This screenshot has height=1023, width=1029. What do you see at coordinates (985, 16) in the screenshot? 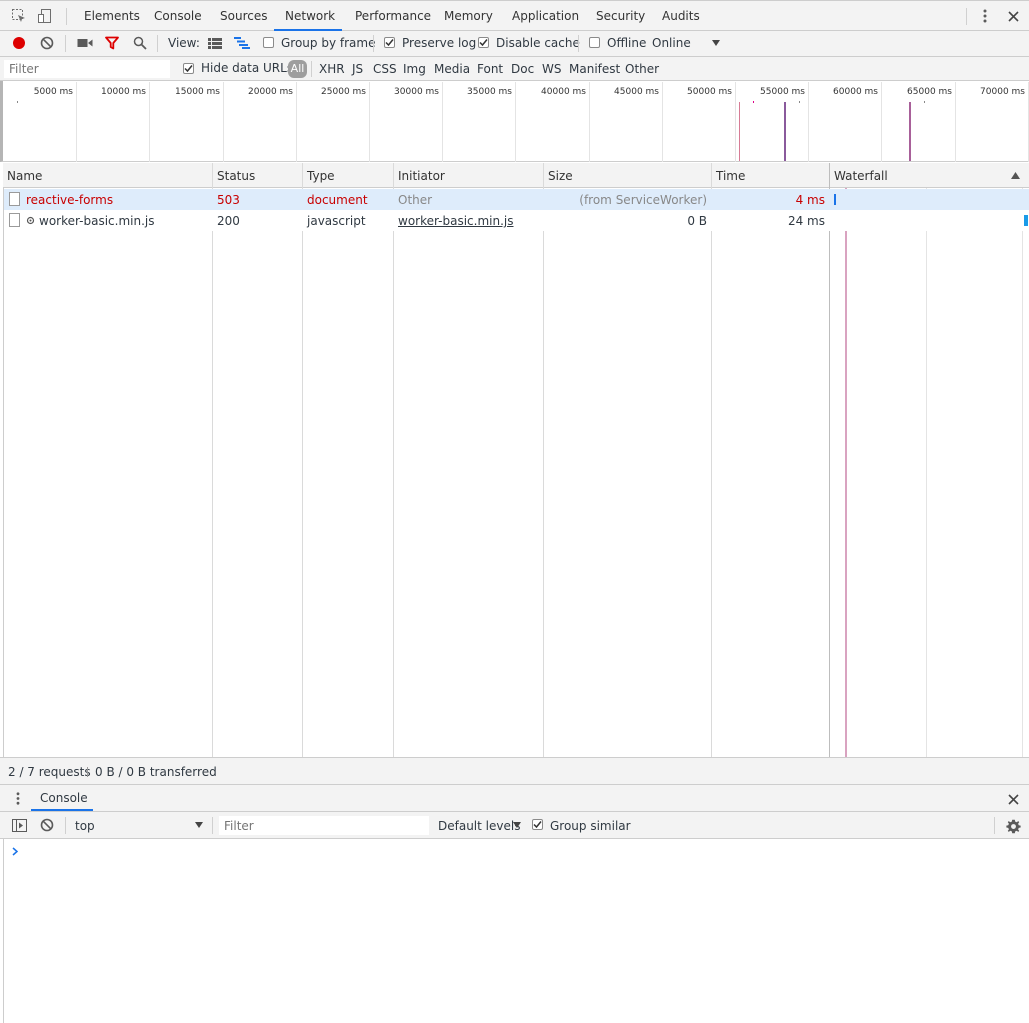
I see `more-options-icon` at bounding box center [985, 16].